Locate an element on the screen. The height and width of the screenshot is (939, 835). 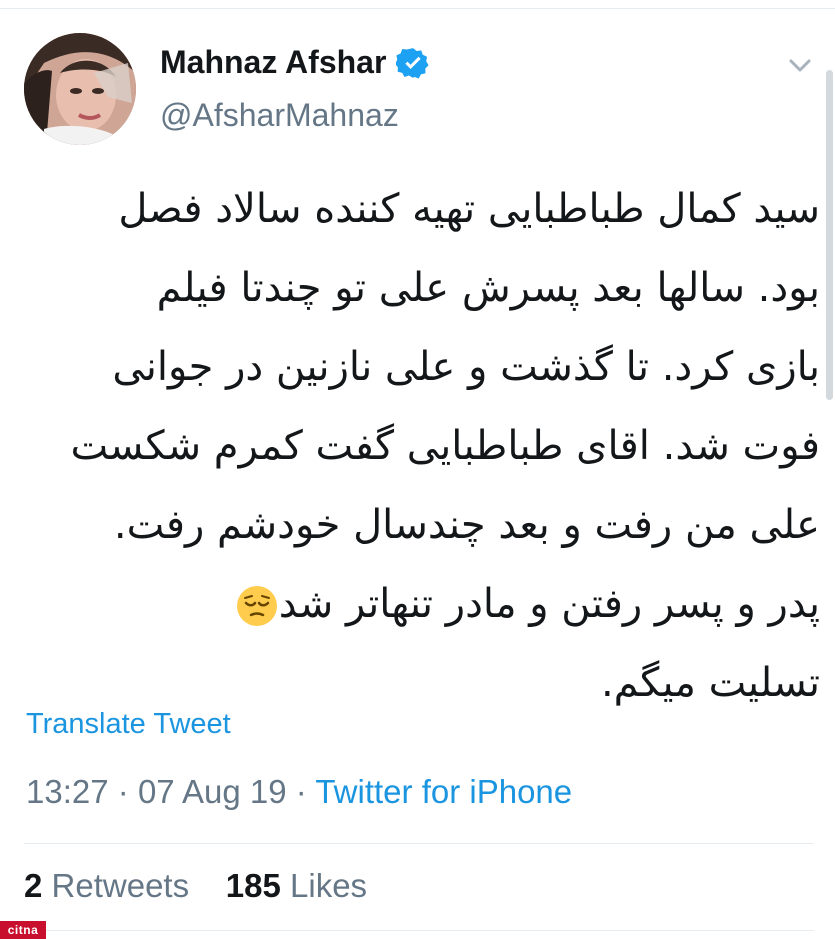
tweet-meta: 13:27 · 07 Aug 19 · Twitter for iPhone is located at coordinates (299, 792).